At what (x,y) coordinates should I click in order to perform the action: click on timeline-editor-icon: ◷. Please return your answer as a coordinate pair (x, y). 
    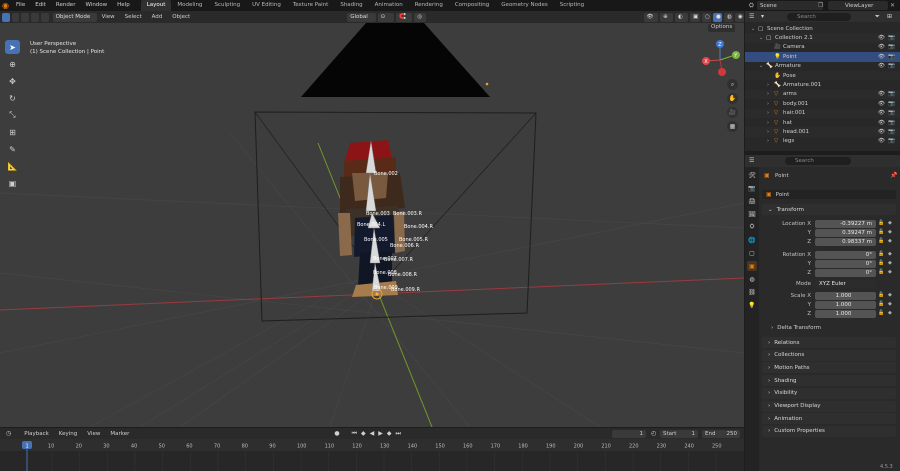
    Looking at the image, I should click on (8, 433).